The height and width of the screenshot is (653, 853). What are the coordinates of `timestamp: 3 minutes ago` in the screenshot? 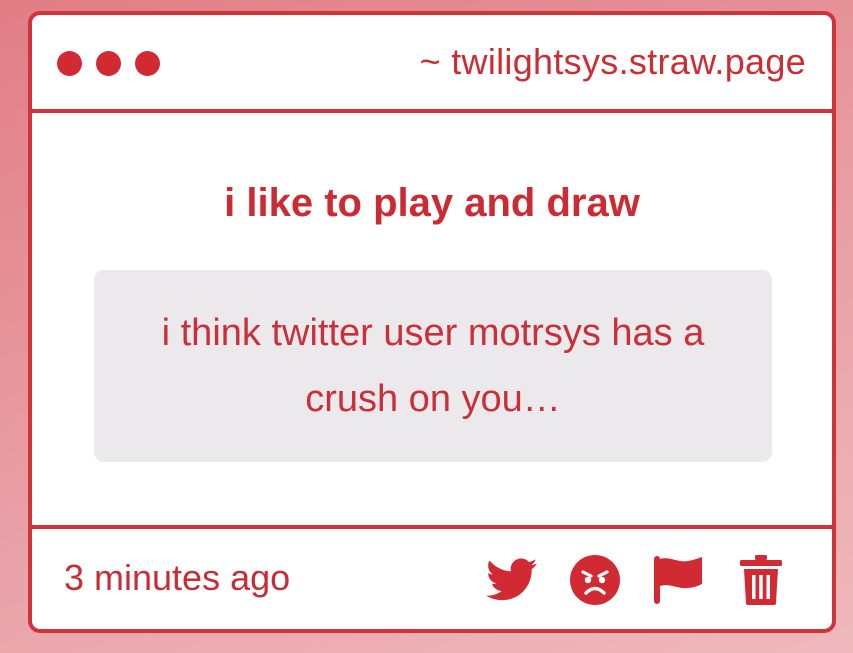 It's located at (177, 577).